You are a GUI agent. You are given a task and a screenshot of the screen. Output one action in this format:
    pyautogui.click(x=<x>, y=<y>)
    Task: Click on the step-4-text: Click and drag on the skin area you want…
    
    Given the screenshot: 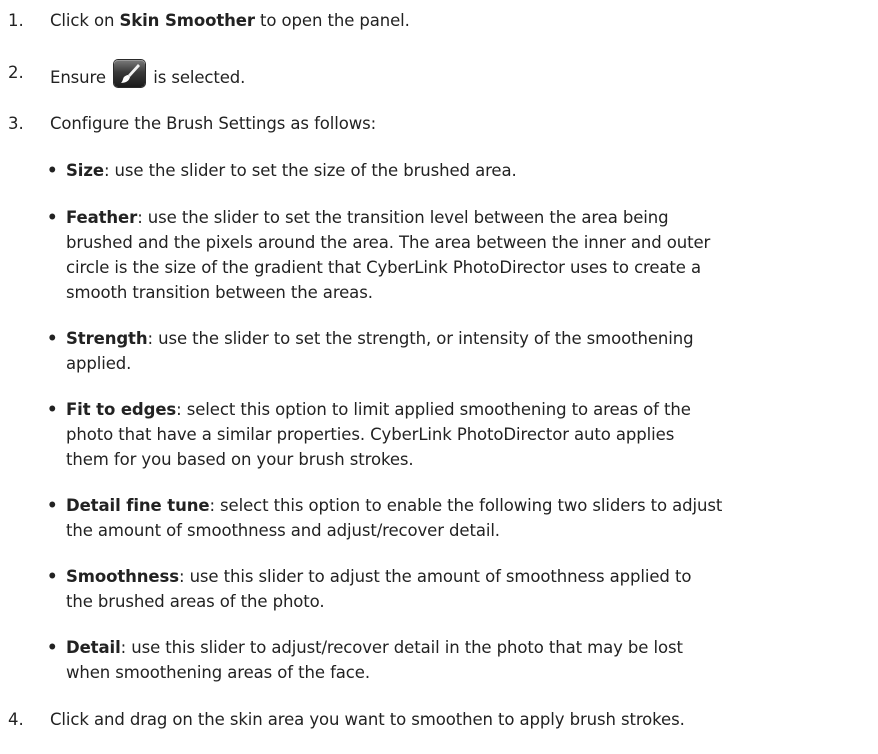 What is the action you would take?
    pyautogui.click(x=367, y=719)
    